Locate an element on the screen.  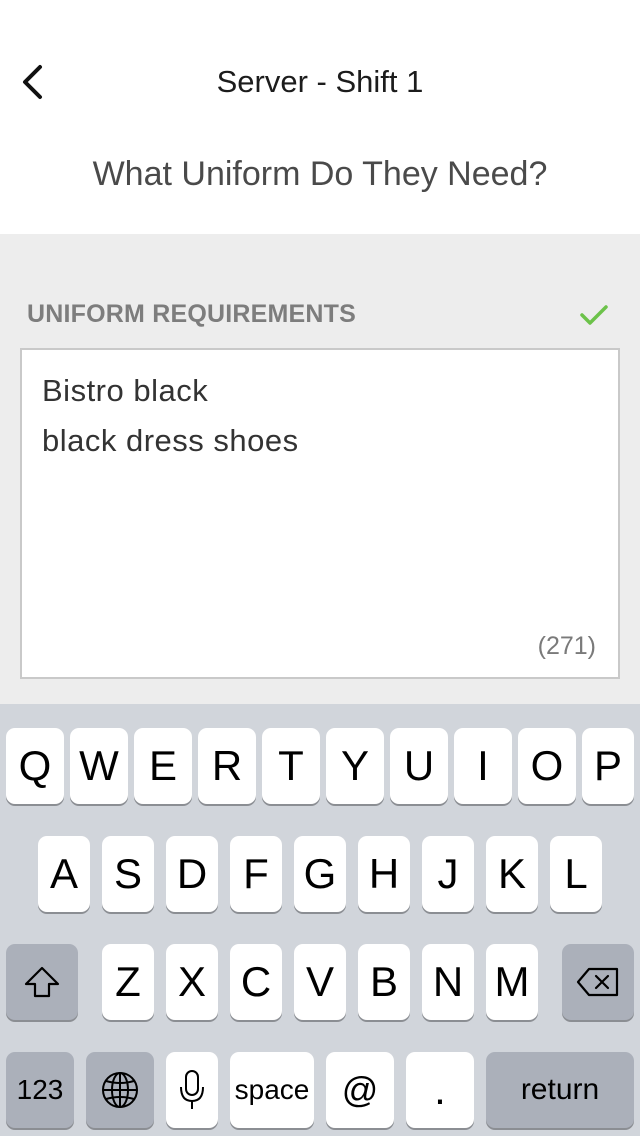
key-v: V is located at coordinates (320, 982).